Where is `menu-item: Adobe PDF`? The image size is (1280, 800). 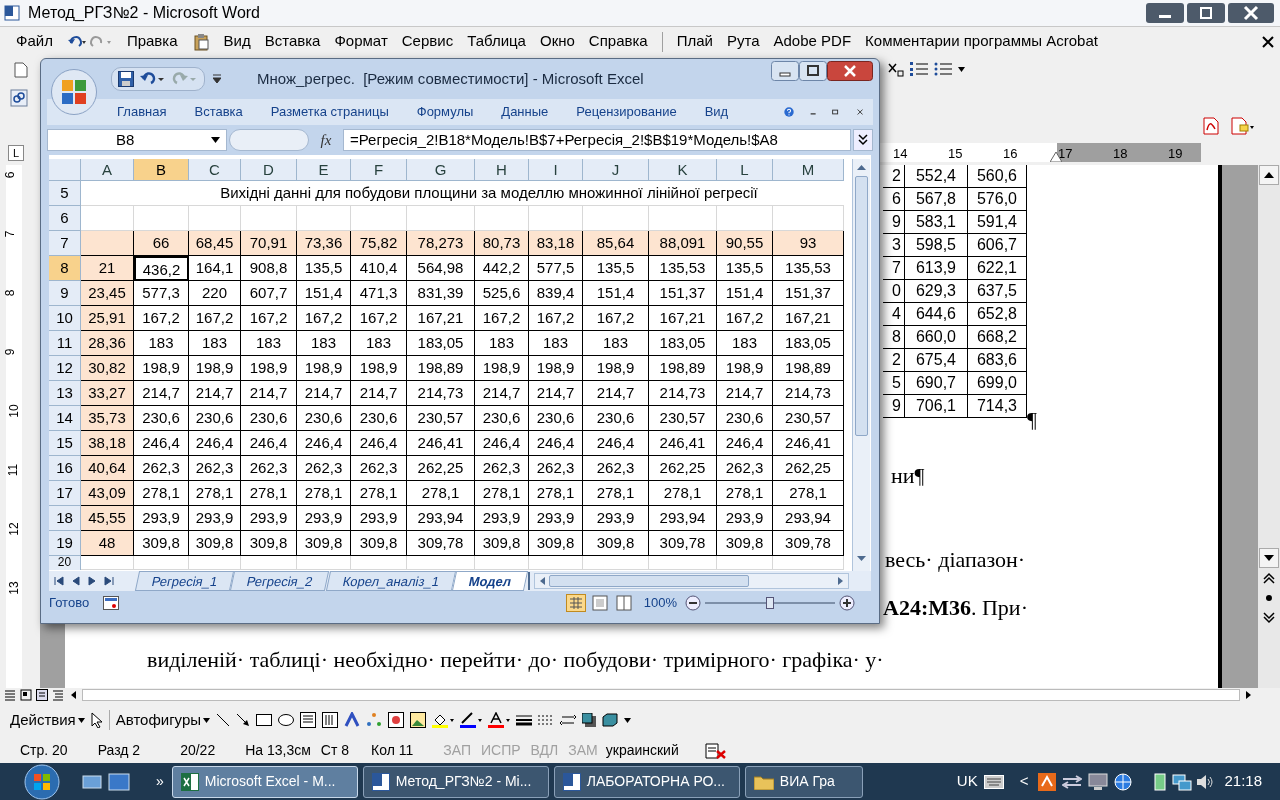 menu-item: Adobe PDF is located at coordinates (812, 41).